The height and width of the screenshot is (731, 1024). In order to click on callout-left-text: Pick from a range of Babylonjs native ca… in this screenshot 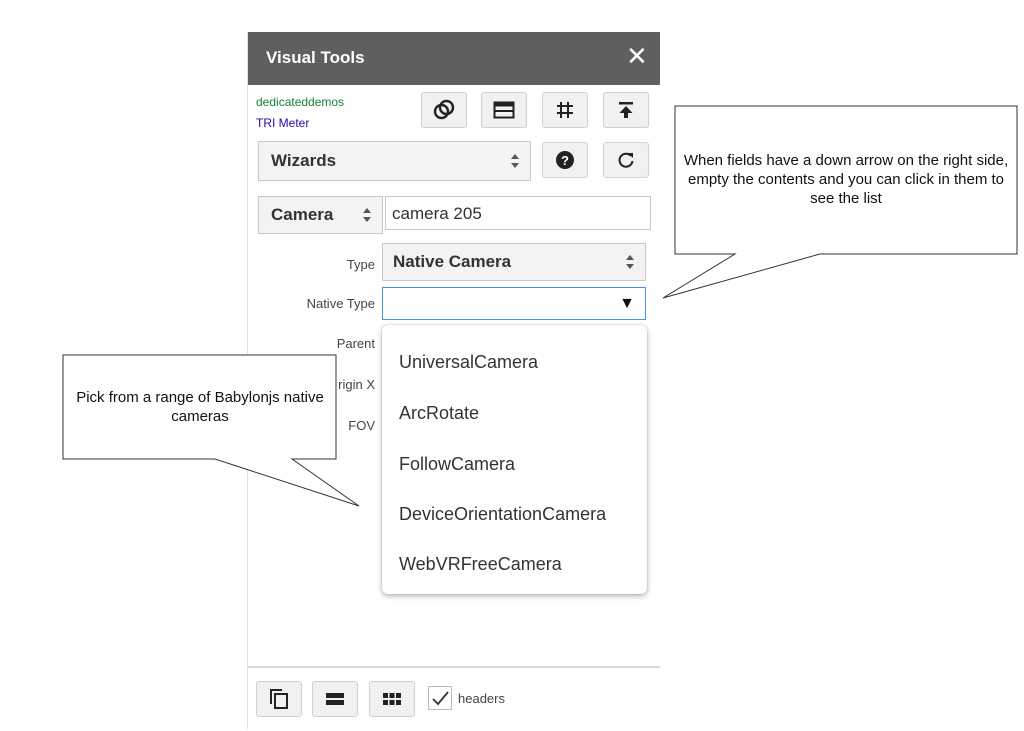, I will do `click(200, 407)`.